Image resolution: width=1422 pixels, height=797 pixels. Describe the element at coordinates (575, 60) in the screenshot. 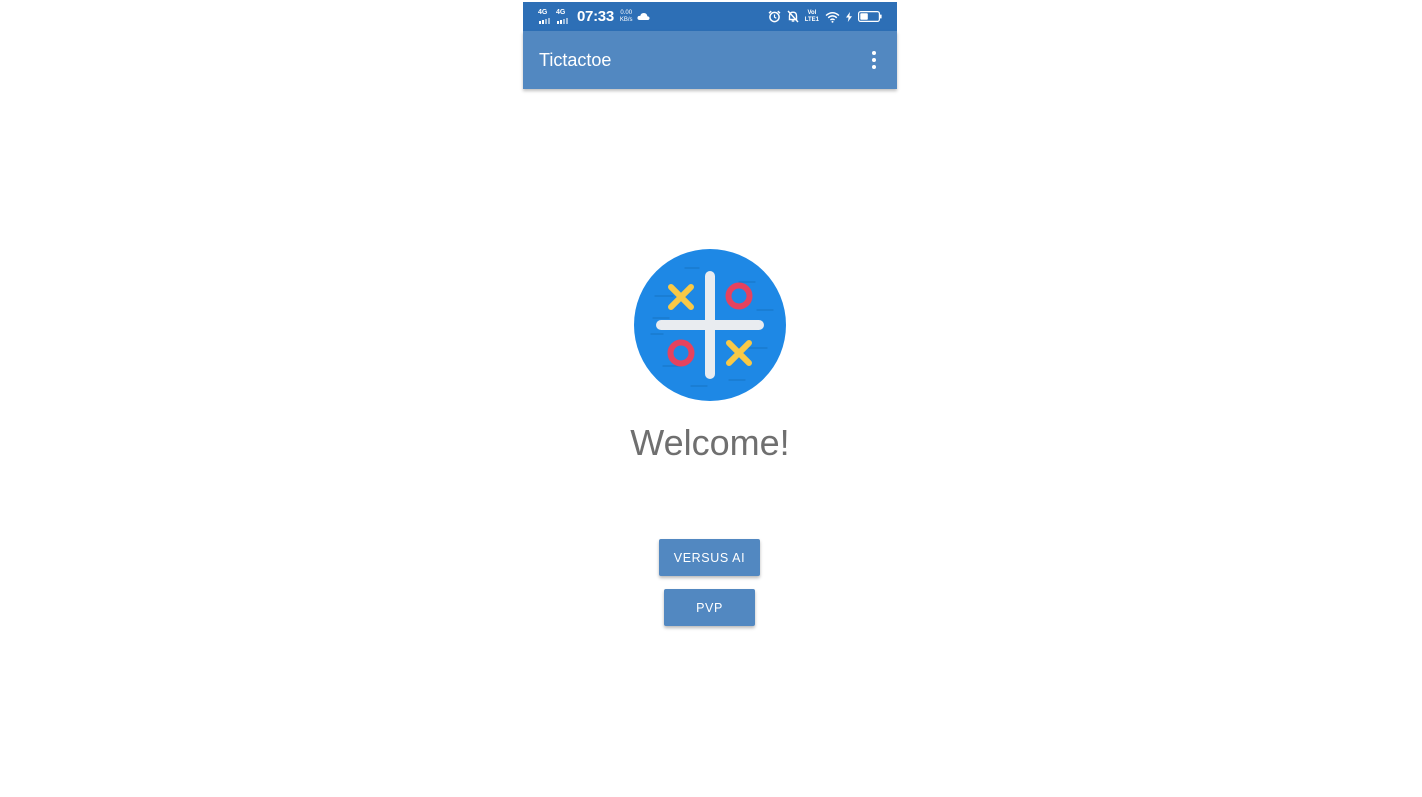

I see `app-title: Tictactoe` at that location.